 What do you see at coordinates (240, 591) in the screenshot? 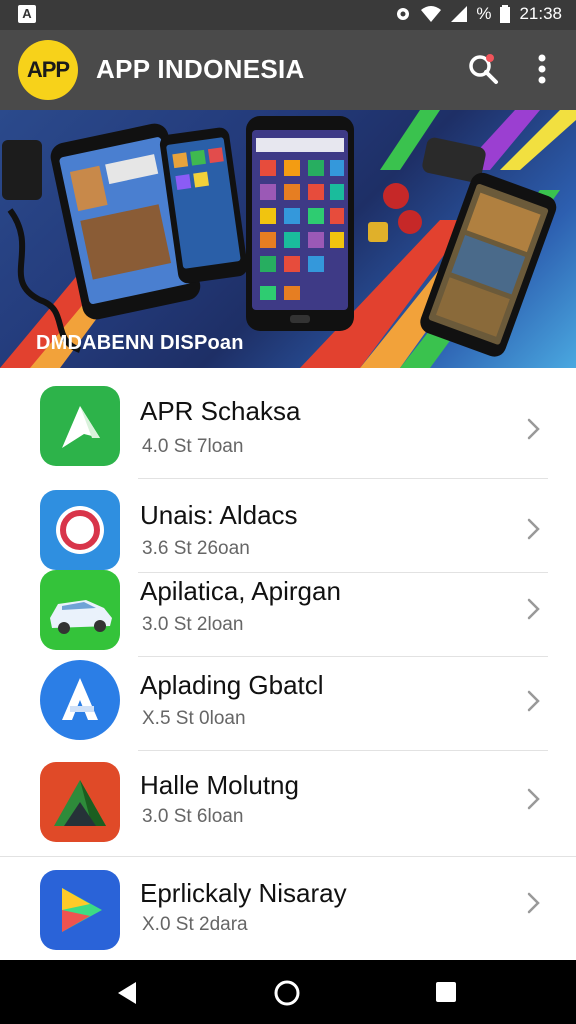
I see `app-name: Apilatica, Apirgan` at bounding box center [240, 591].